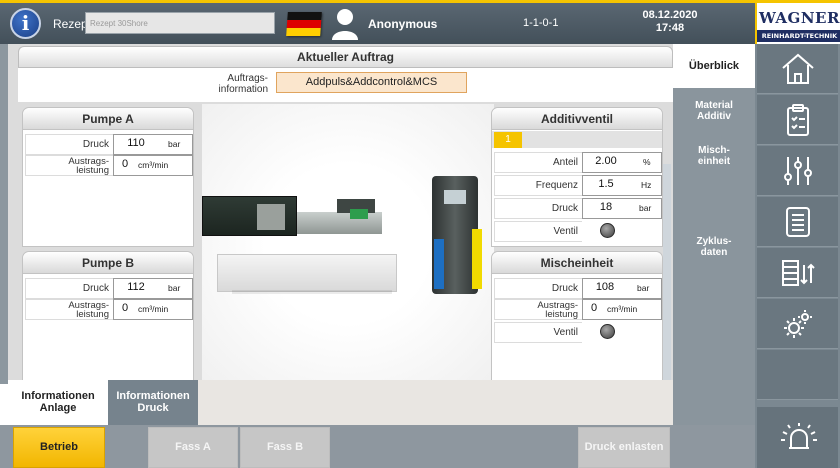 The width and height of the screenshot is (840, 468). Describe the element at coordinates (92, 314) in the screenshot. I see `pumpe-b-austrag-label-line2: leistung` at that location.